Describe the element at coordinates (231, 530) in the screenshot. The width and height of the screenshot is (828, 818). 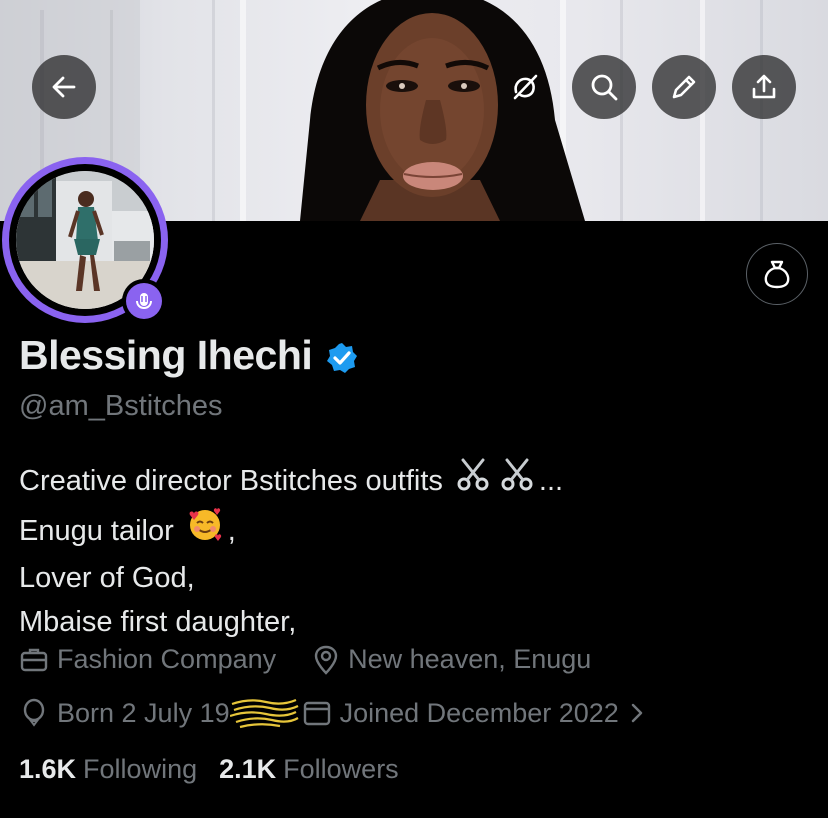
I see `bio-comma: ,` at that location.